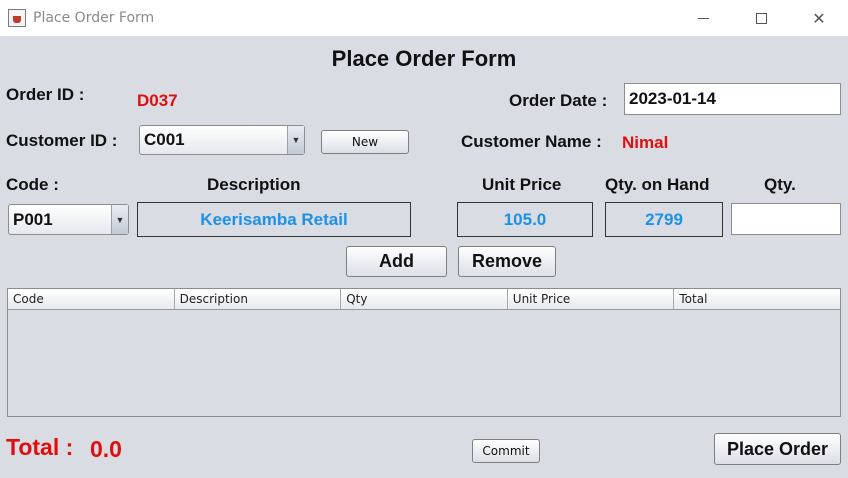 This screenshot has height=478, width=848. I want to click on customer-id-combo: C001 ▼, so click(222, 140).